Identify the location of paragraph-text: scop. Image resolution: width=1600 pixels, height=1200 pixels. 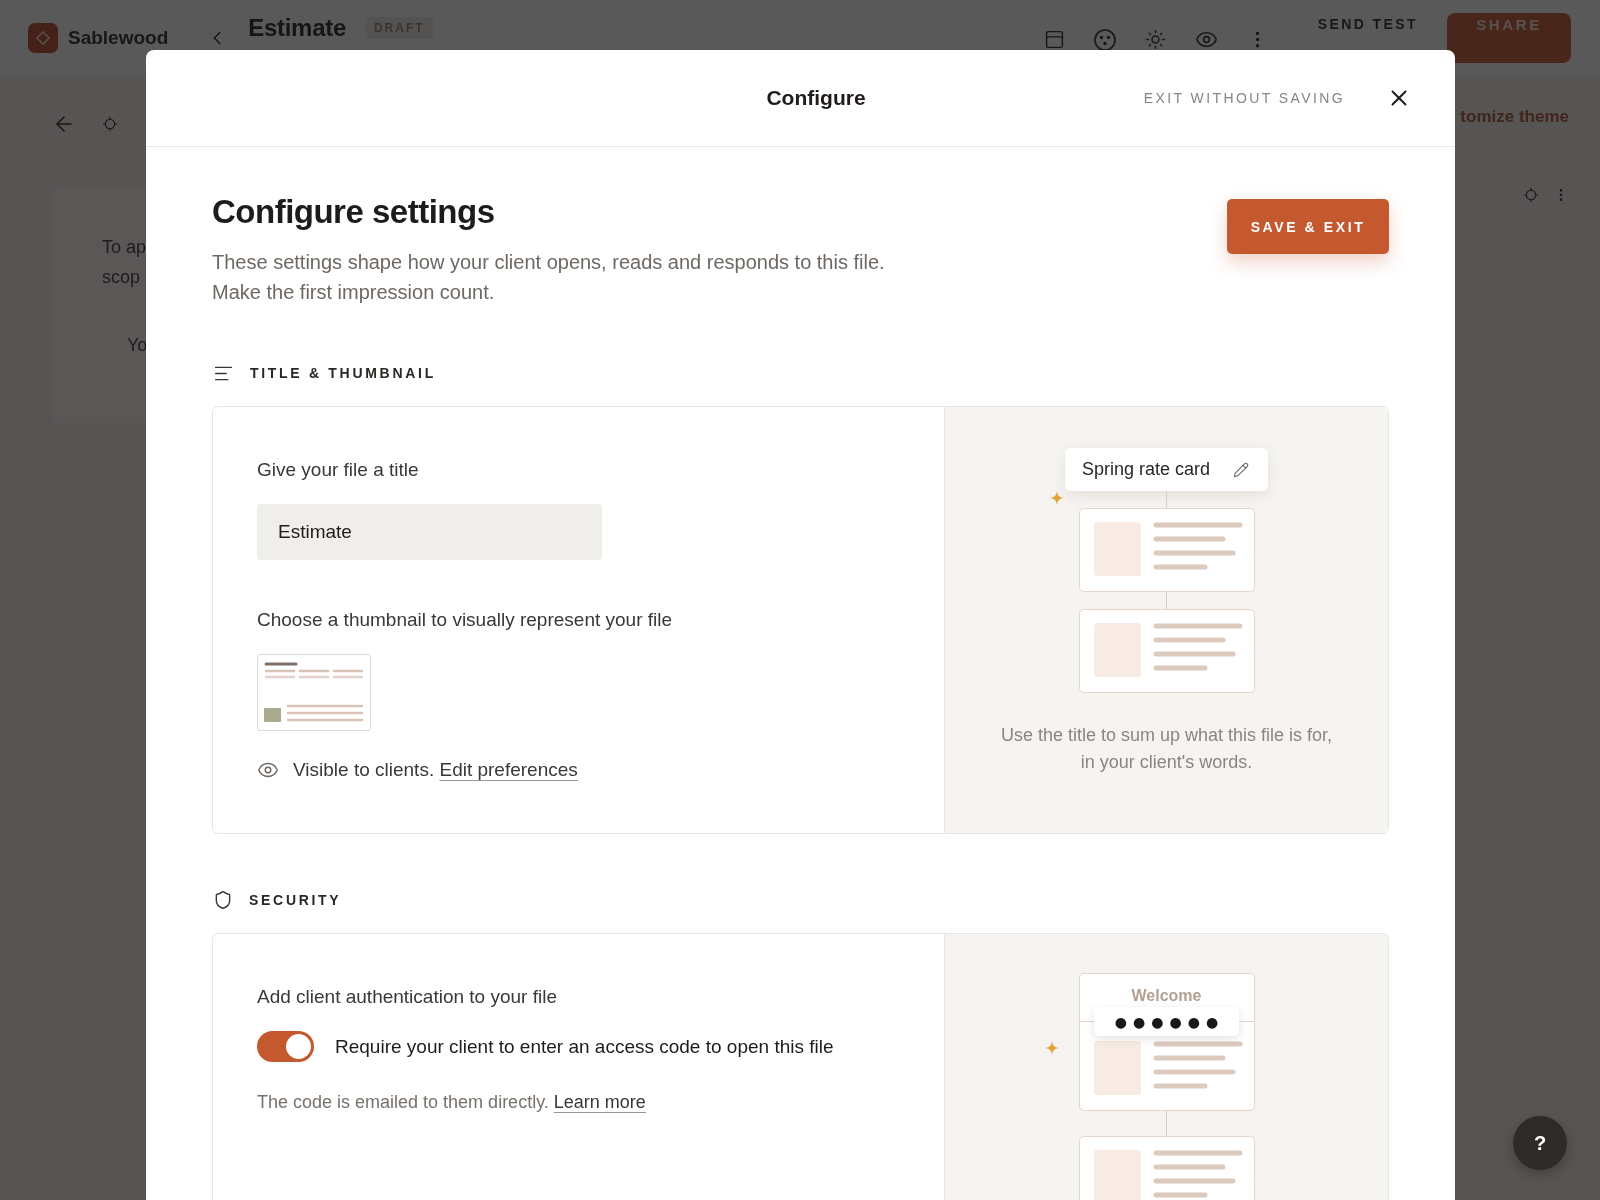
(122, 277).